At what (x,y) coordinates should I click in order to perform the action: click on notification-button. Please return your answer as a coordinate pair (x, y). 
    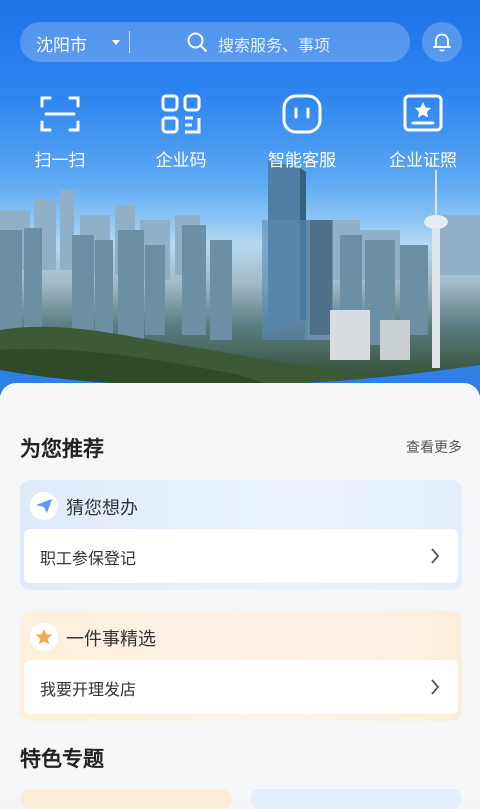
    Looking at the image, I should click on (442, 42).